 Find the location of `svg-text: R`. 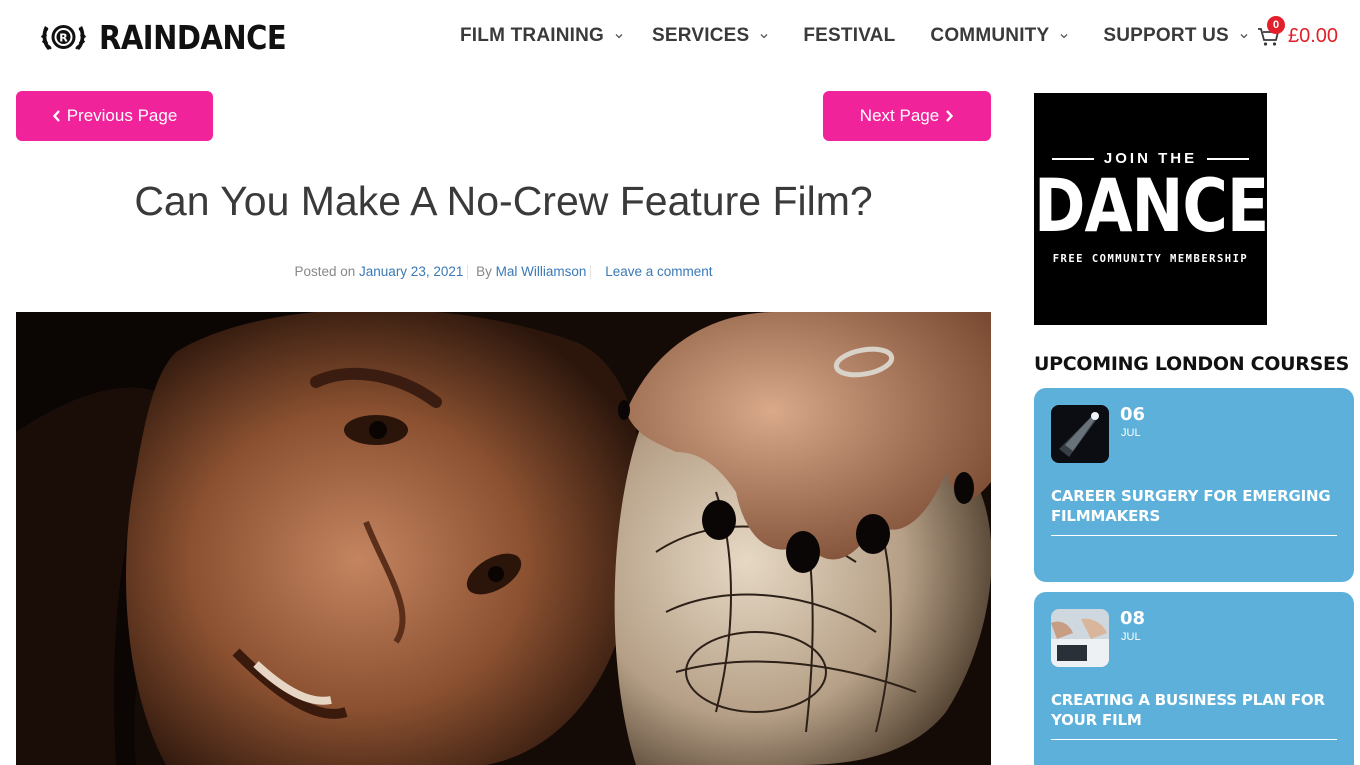

svg-text: R is located at coordinates (63, 38).